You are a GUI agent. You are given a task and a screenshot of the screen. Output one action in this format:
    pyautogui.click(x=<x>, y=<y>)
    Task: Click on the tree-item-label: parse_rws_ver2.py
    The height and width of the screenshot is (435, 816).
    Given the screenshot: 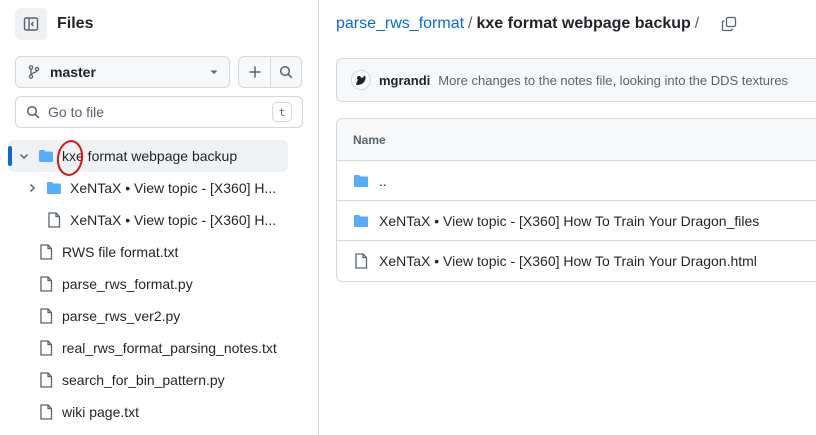 What is the action you would take?
    pyautogui.click(x=121, y=316)
    